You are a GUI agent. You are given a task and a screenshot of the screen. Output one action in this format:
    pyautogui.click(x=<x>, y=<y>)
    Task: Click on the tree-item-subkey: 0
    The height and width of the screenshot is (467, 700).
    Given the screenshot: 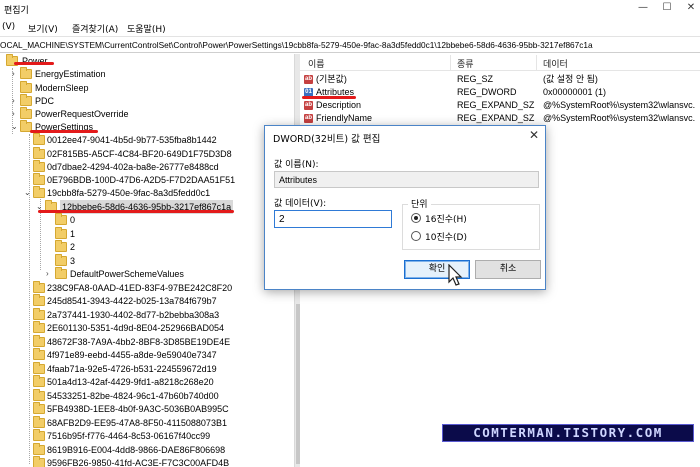 What is the action you would take?
    pyautogui.click(x=147, y=220)
    